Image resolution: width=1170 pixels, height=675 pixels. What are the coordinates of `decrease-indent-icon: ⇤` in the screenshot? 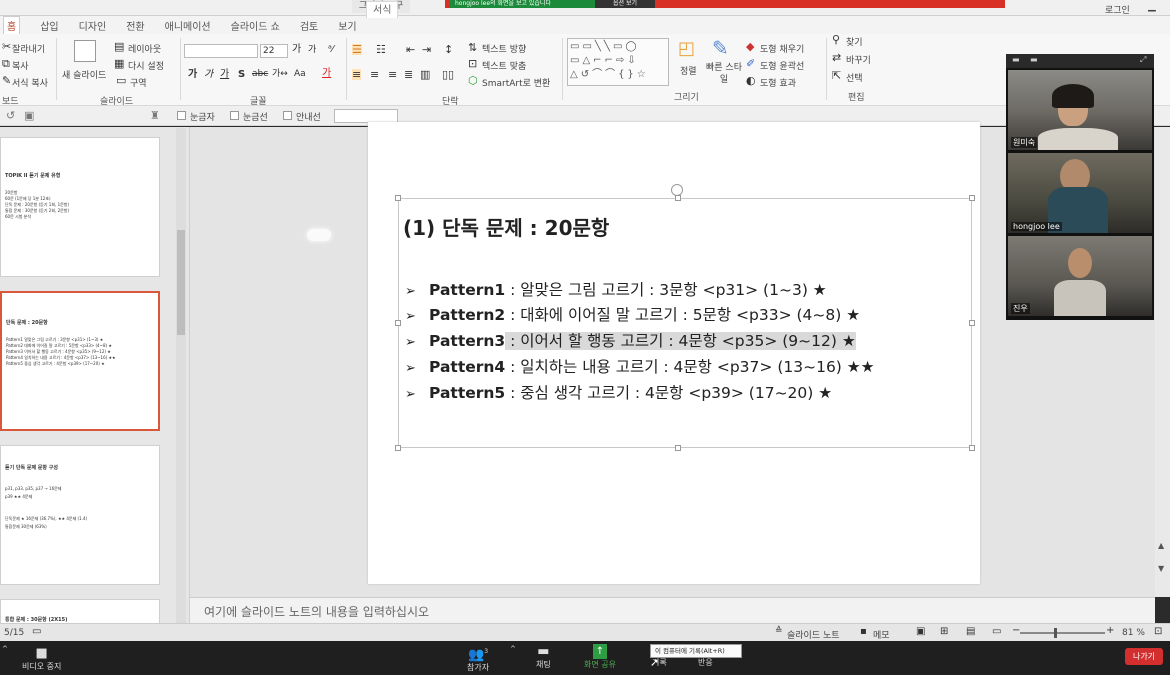 It's located at (410, 49).